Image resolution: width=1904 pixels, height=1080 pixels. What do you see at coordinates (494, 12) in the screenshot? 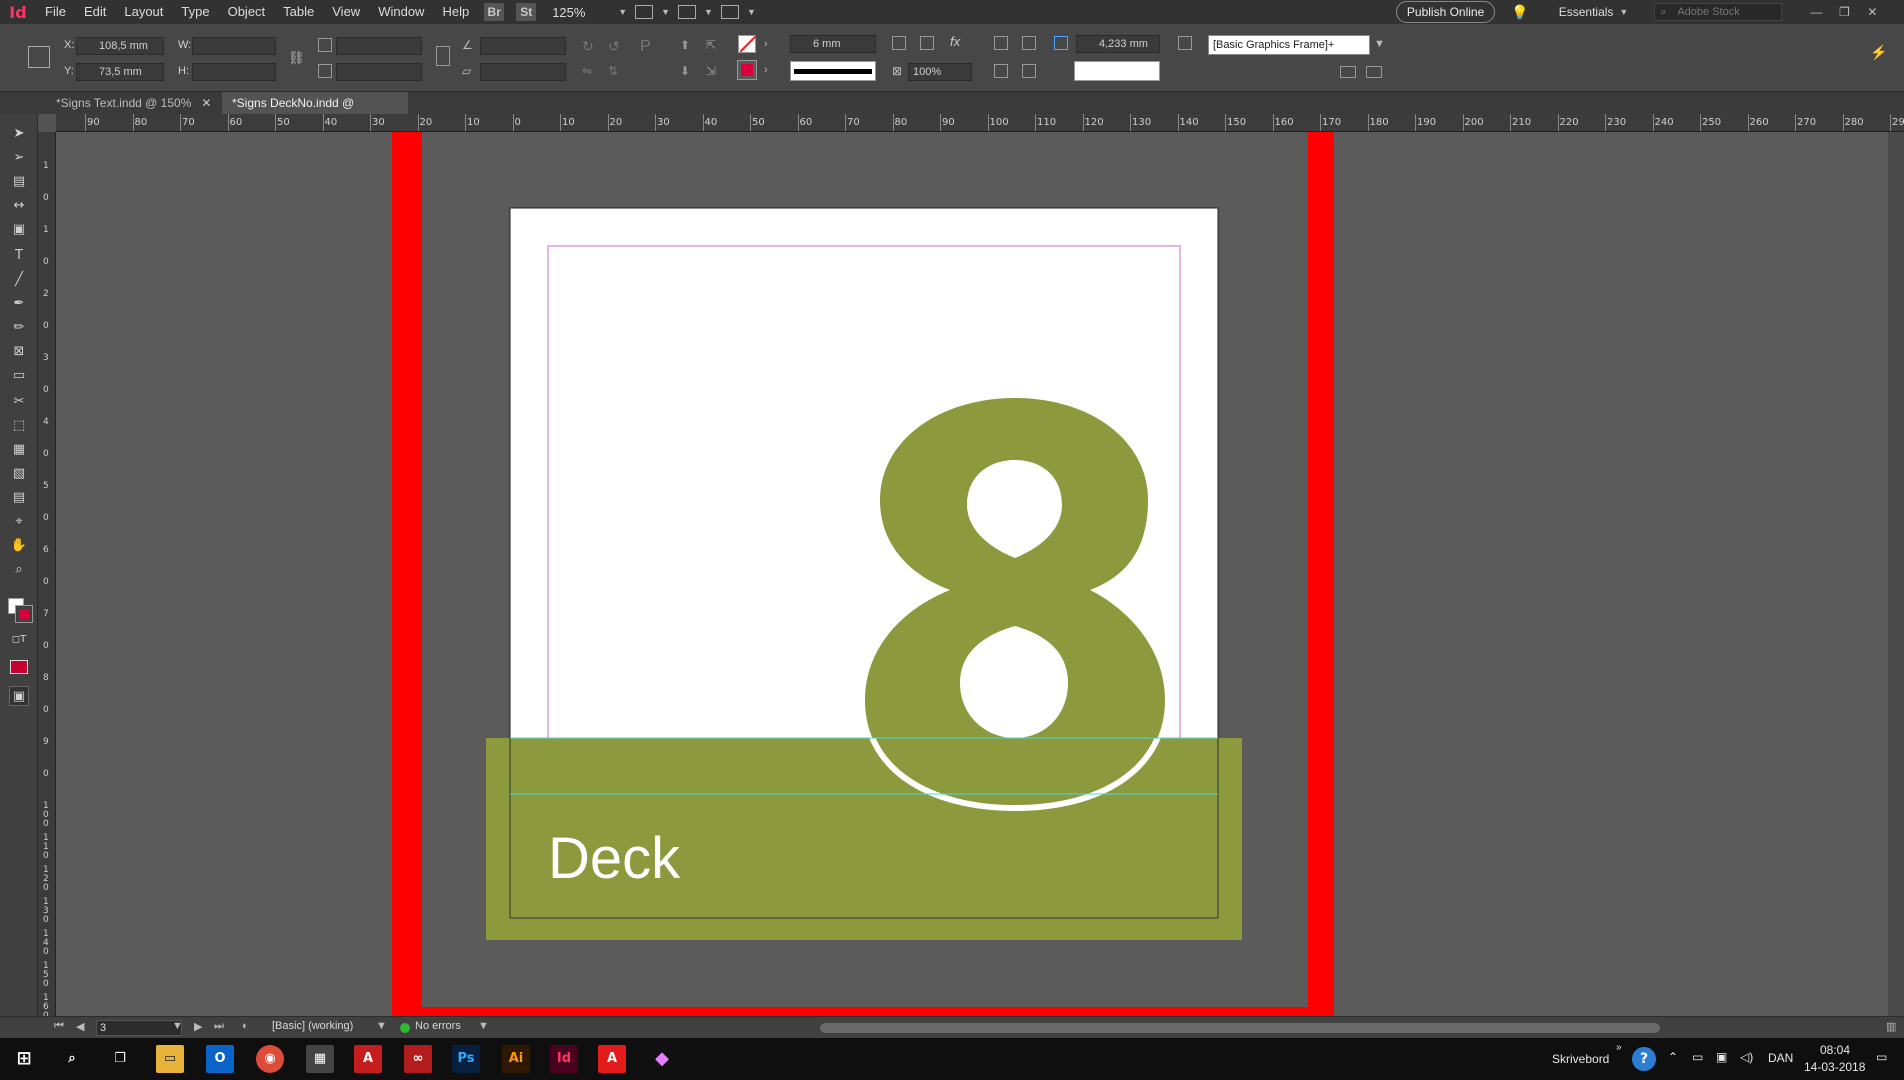
I see `bridge-button: Br` at bounding box center [494, 12].